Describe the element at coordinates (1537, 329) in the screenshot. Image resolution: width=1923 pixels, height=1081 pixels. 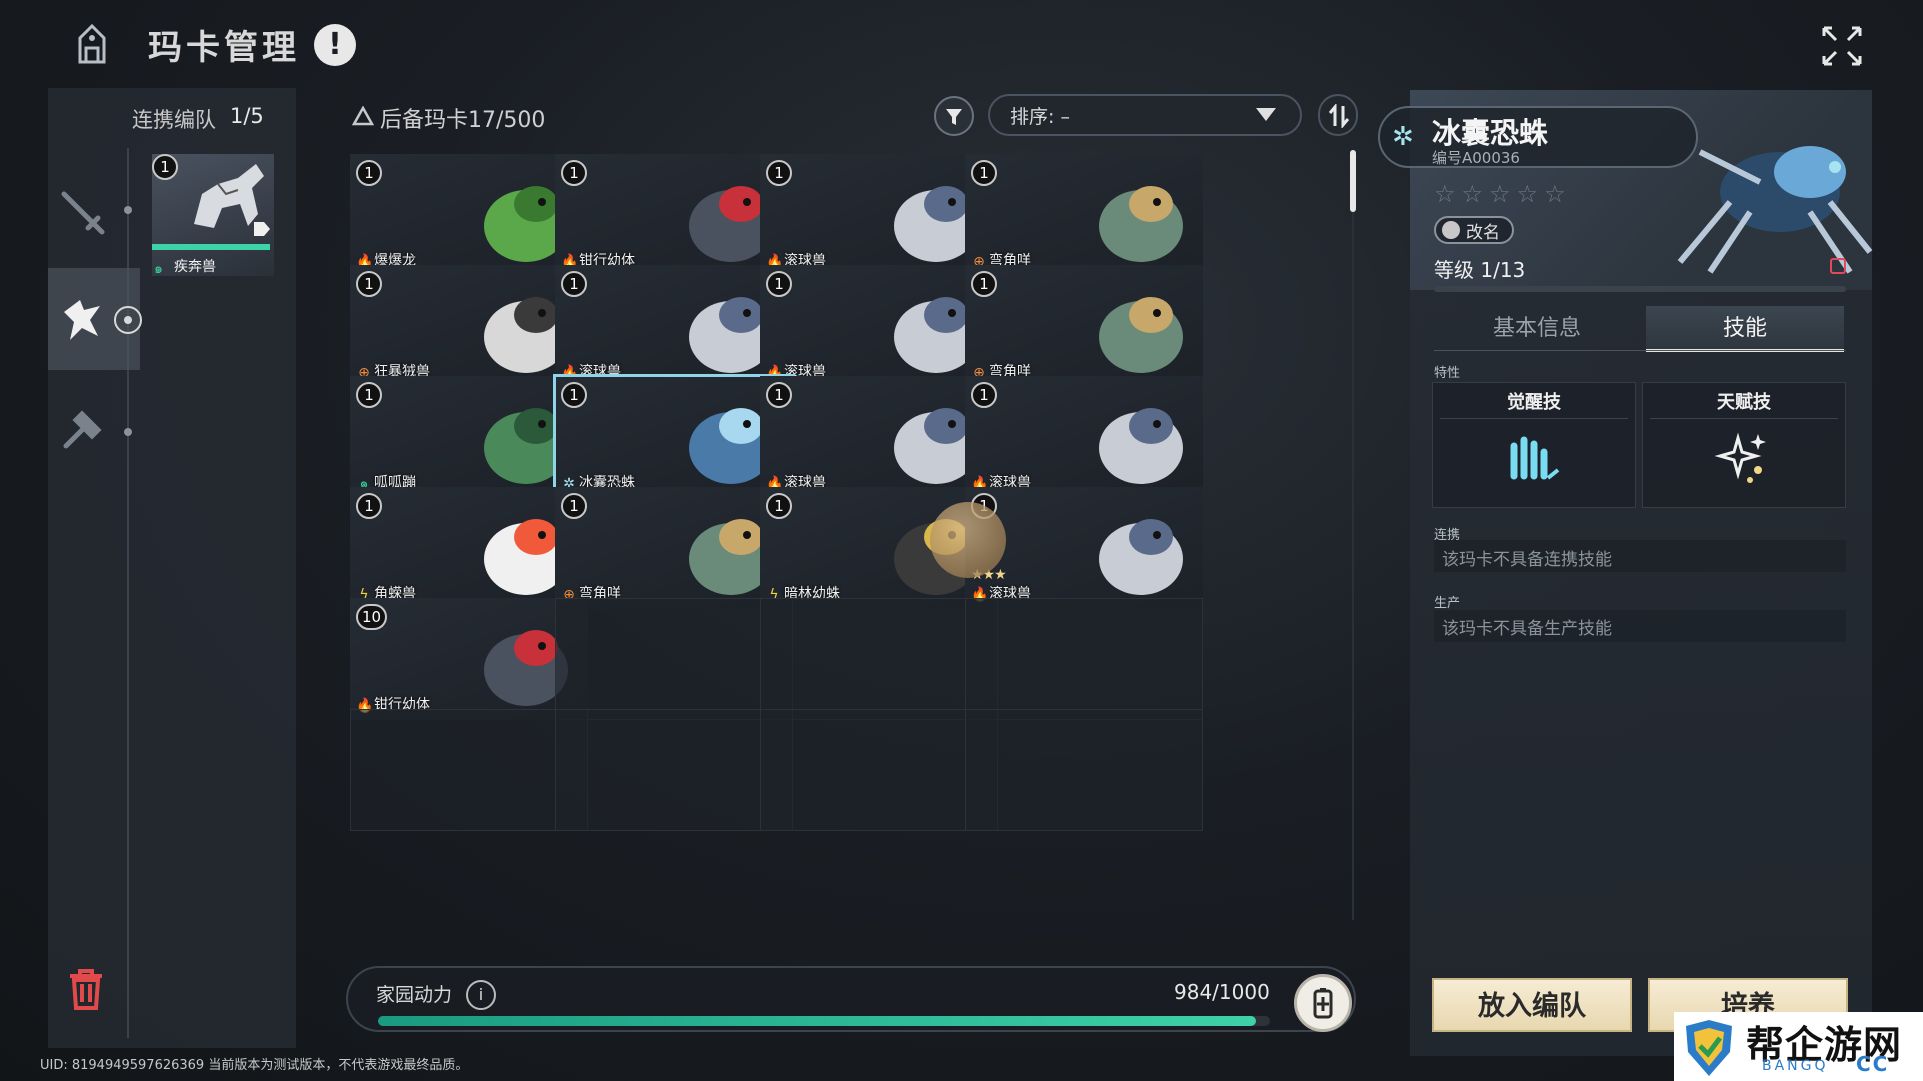
I see `tab-basic-info: 基本信息` at that location.